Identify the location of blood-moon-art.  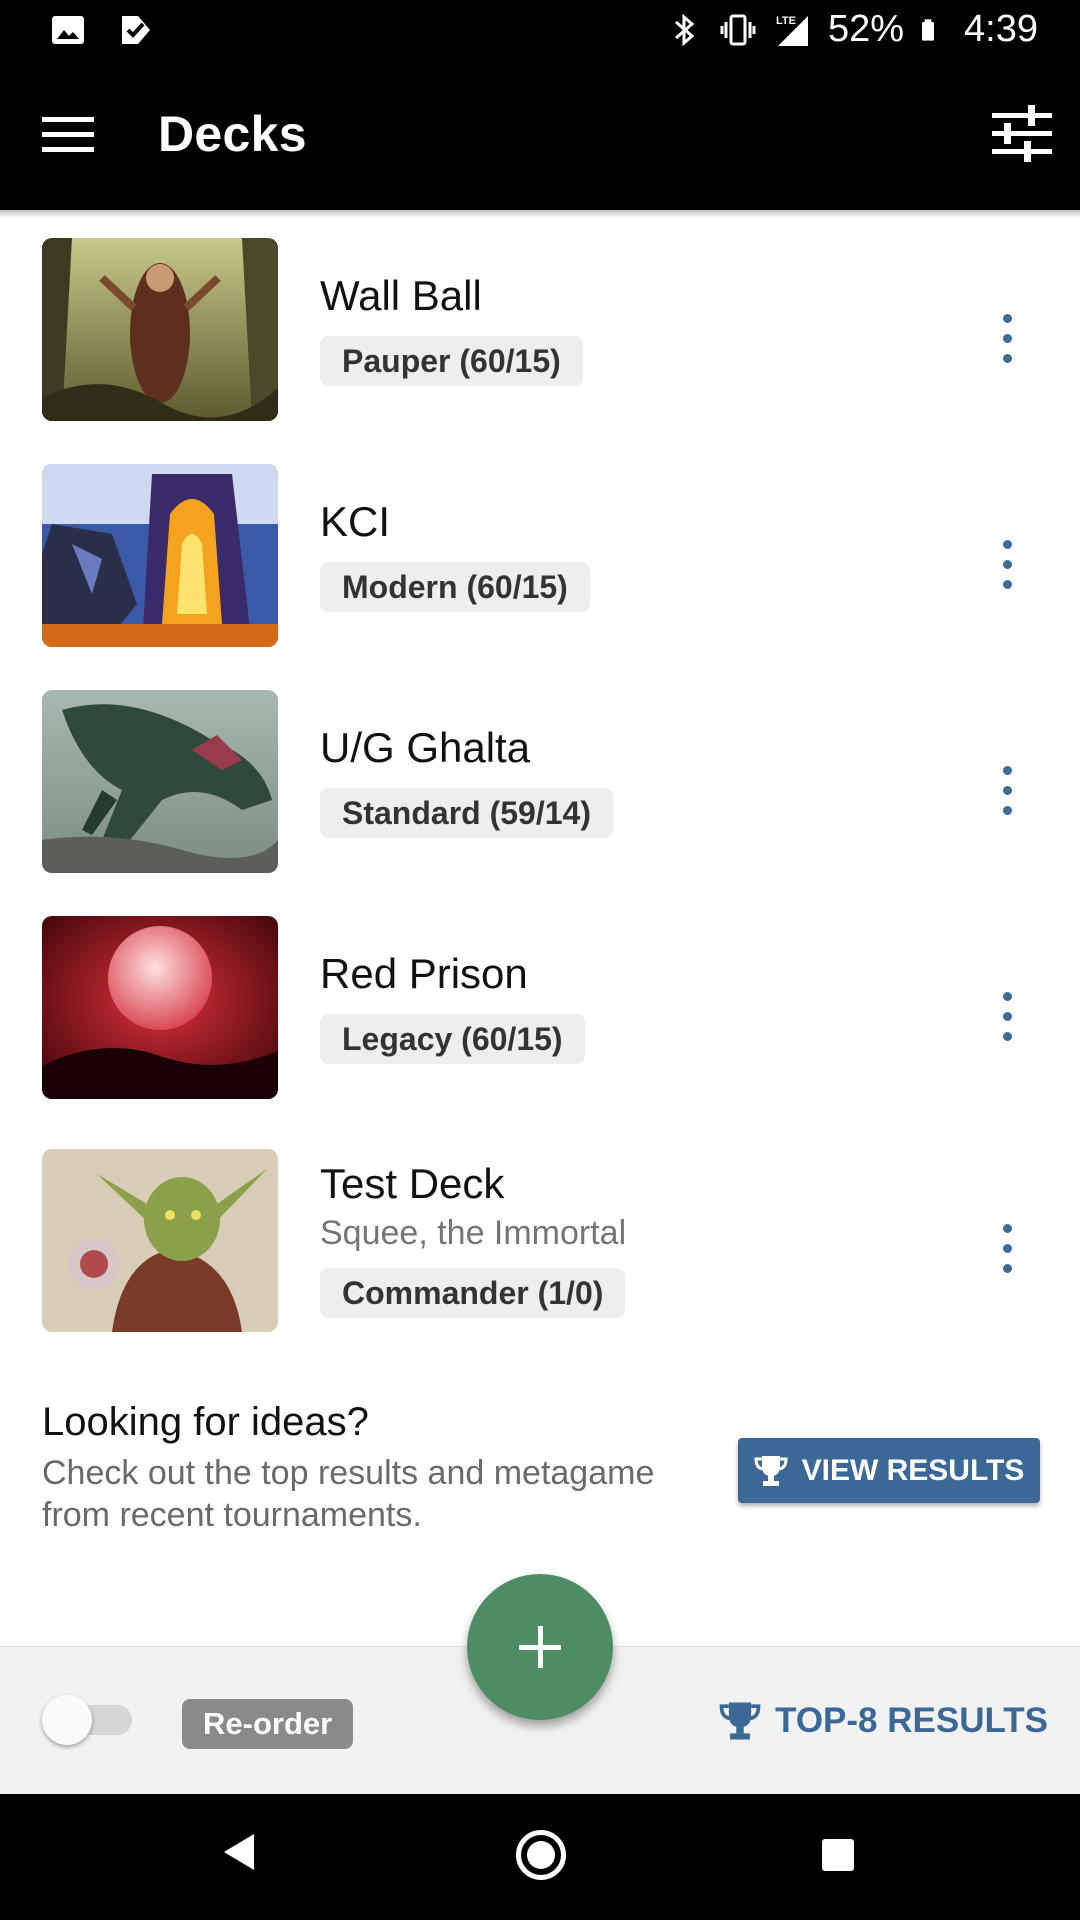
(160, 1007).